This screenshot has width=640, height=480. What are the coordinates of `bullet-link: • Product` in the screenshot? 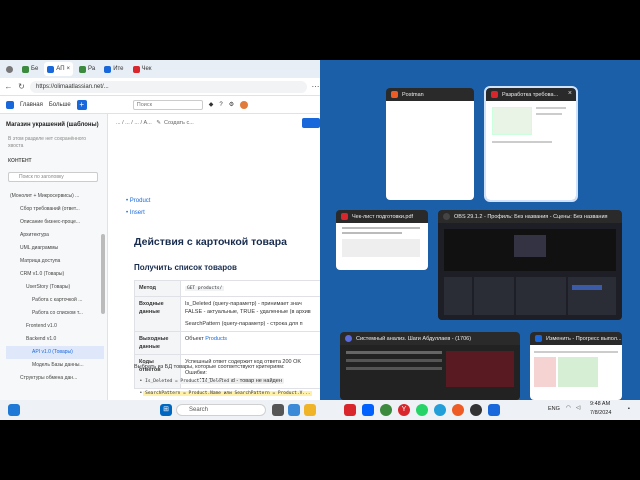 It's located at (138, 201).